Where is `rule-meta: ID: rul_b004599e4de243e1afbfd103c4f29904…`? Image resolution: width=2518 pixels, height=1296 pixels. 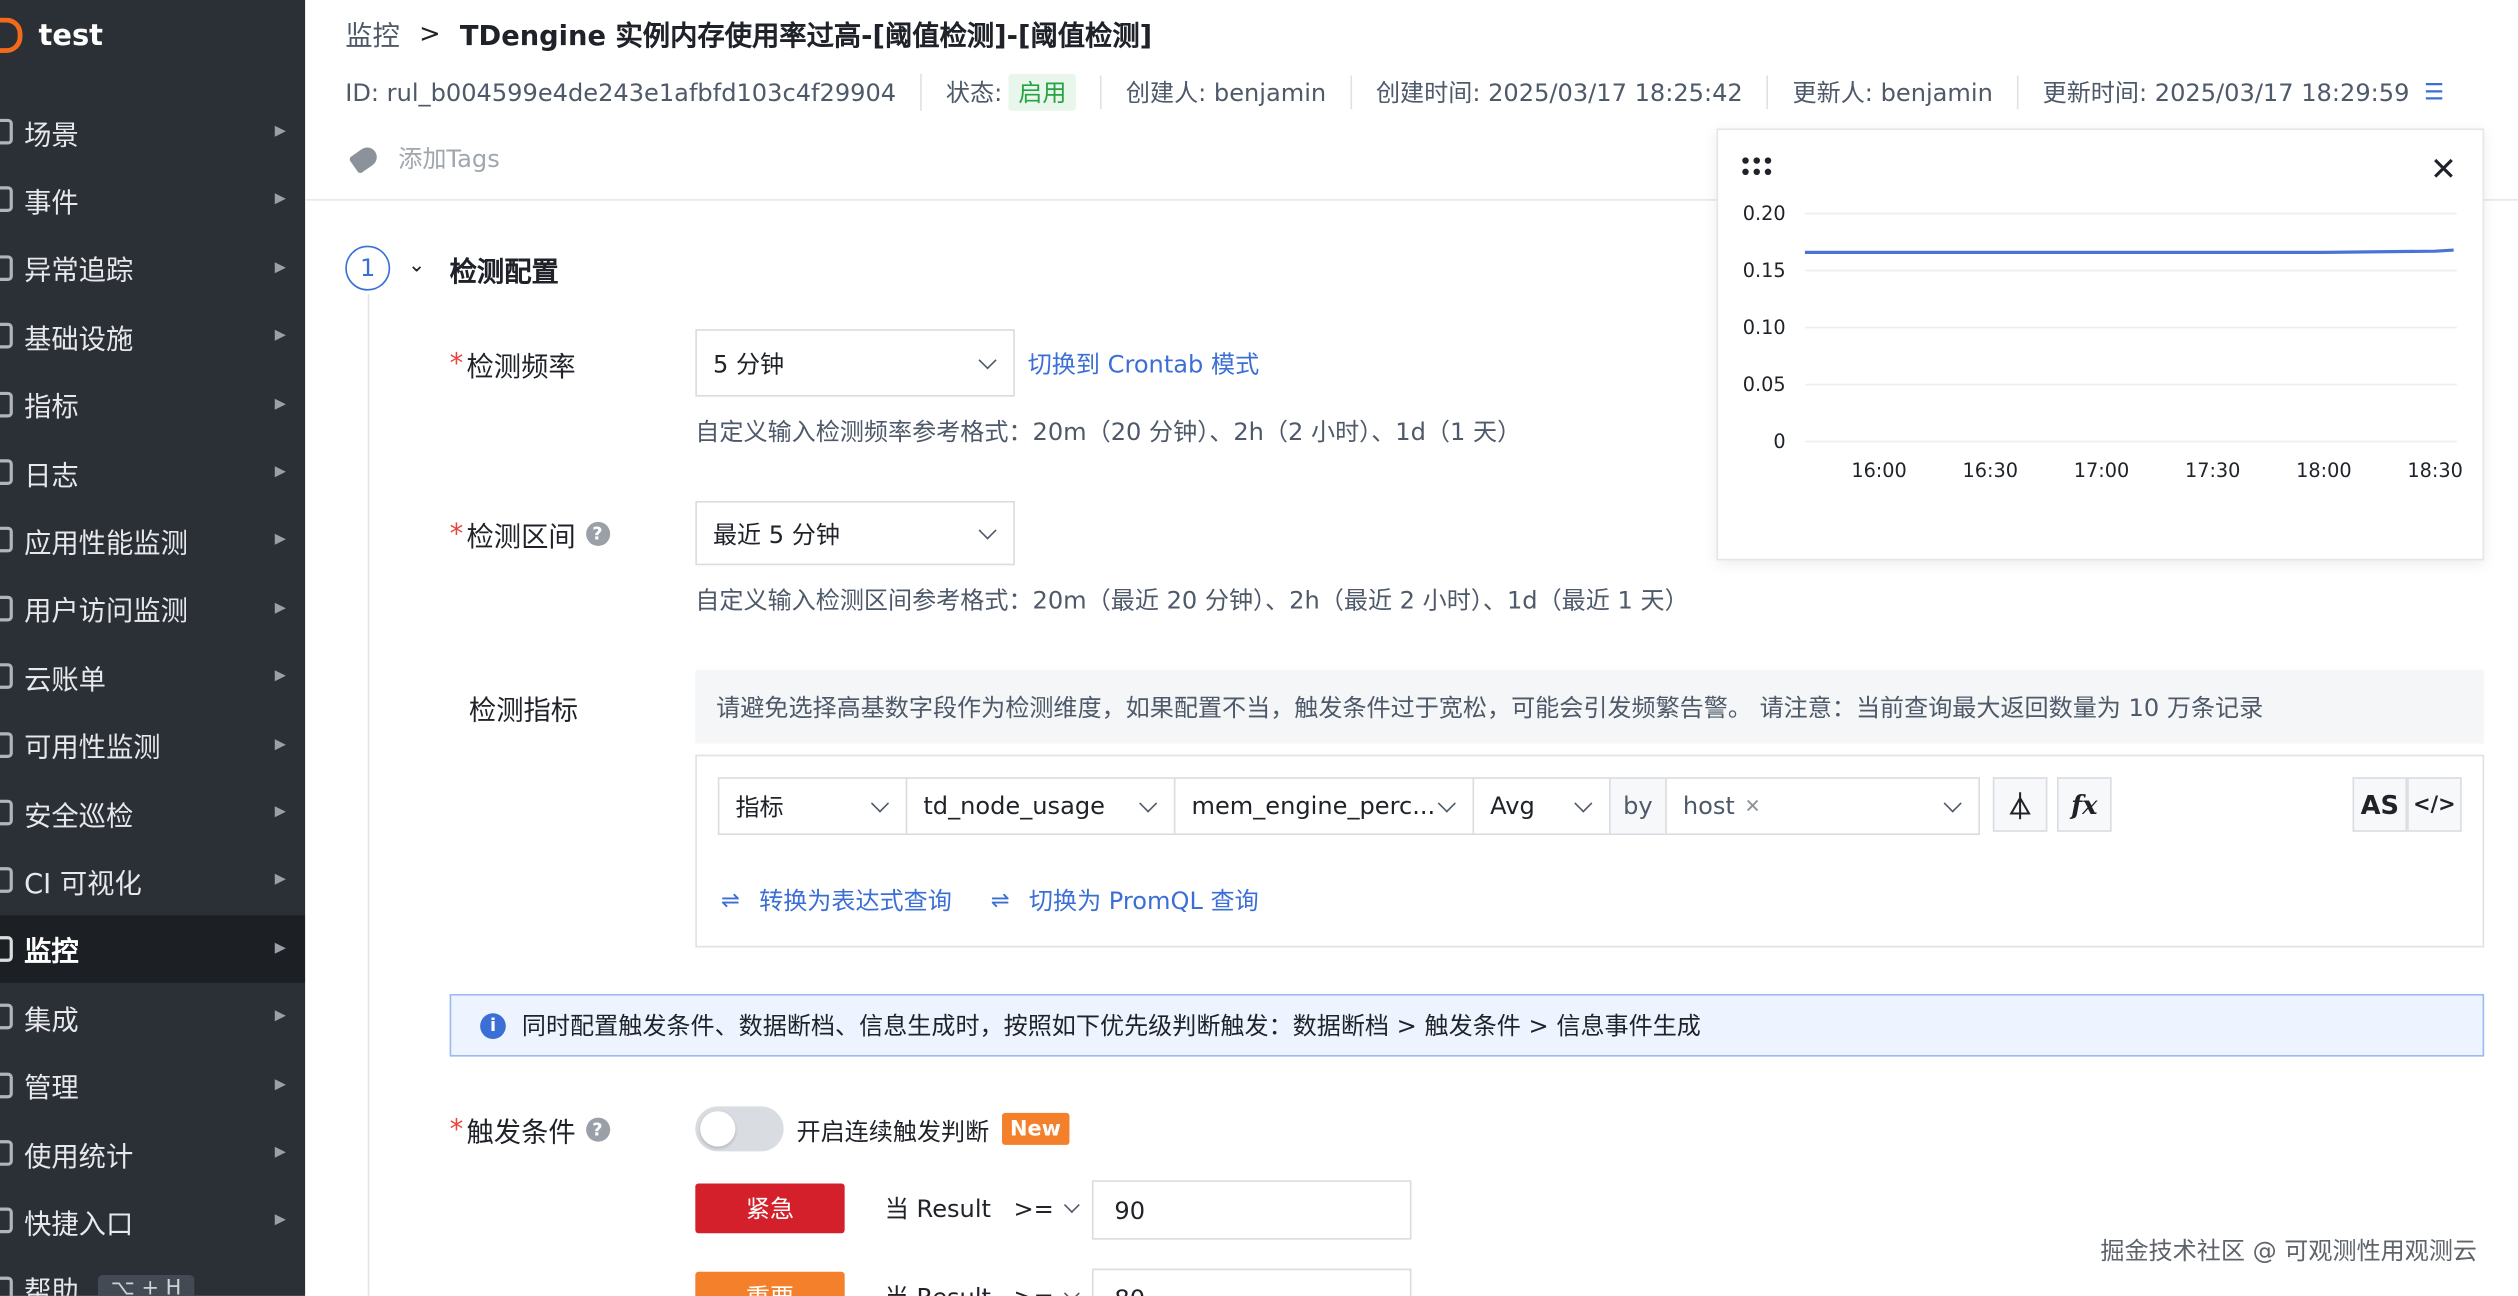
rule-meta: ID: rul_b004599e4de243e1afbfd103c4f29904… is located at coordinates (1394, 92).